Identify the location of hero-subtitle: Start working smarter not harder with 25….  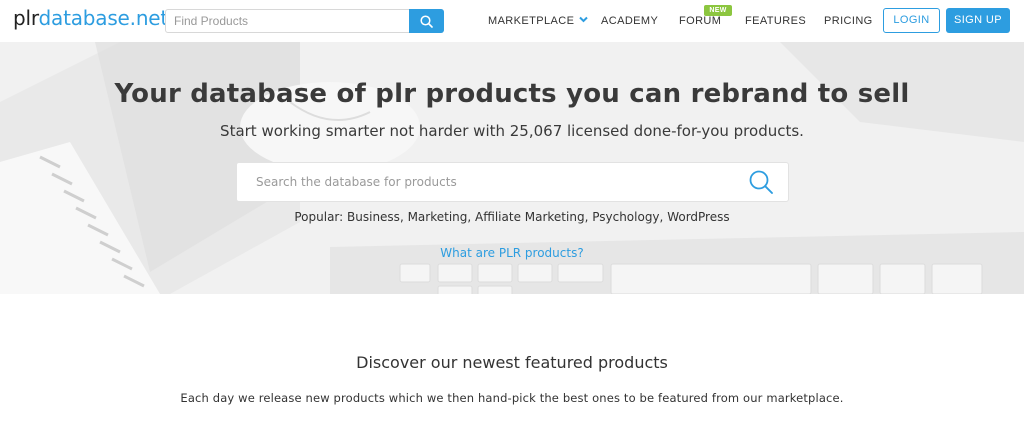
(512, 131).